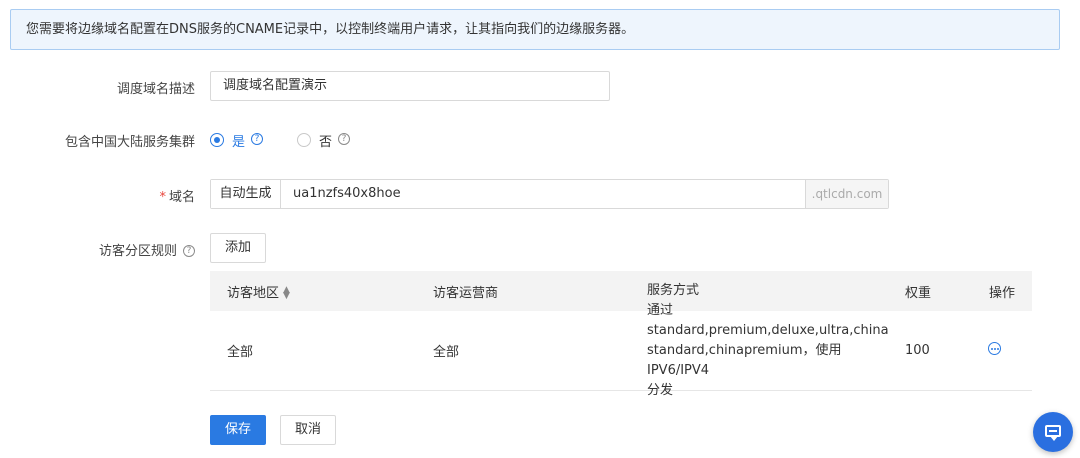 Image resolution: width=1080 pixels, height=458 pixels. I want to click on cell-isp: 全部, so click(446, 352).